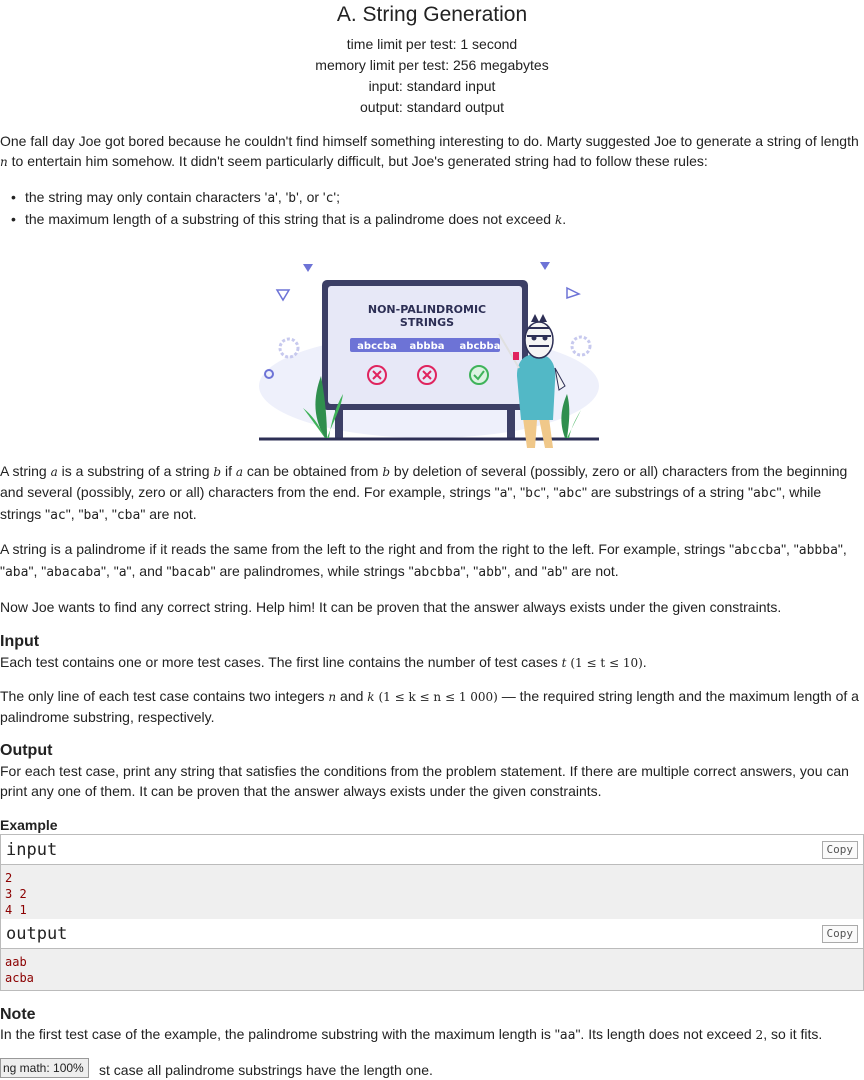 This screenshot has height=1080, width=864. I want to click on copy-input-button: Copy, so click(839, 850).